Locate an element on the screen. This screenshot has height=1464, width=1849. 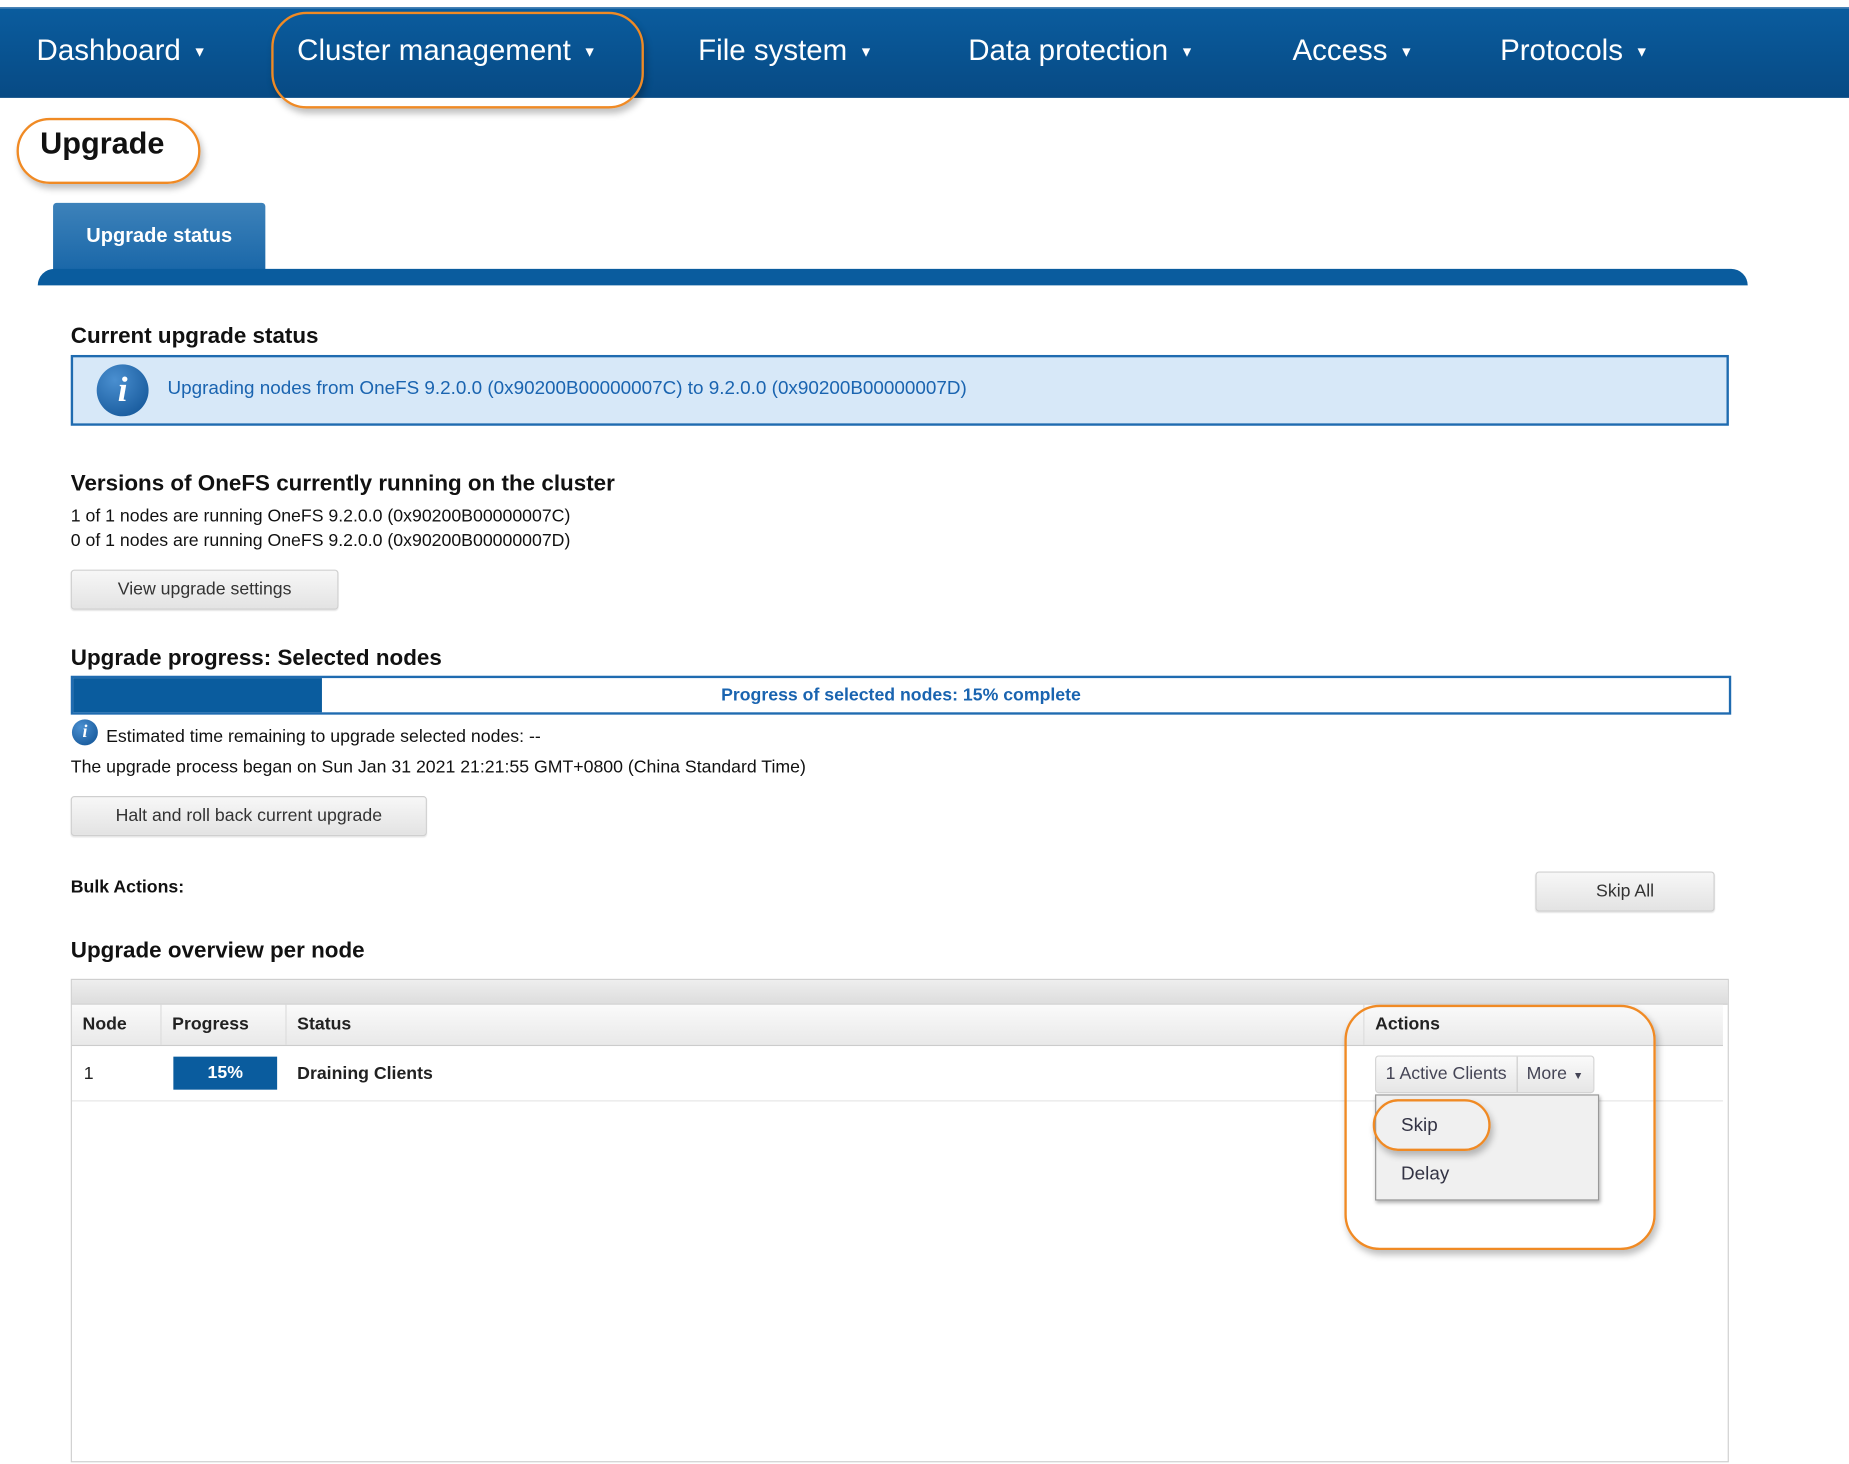
column-header-status: Status is located at coordinates (826, 1024).